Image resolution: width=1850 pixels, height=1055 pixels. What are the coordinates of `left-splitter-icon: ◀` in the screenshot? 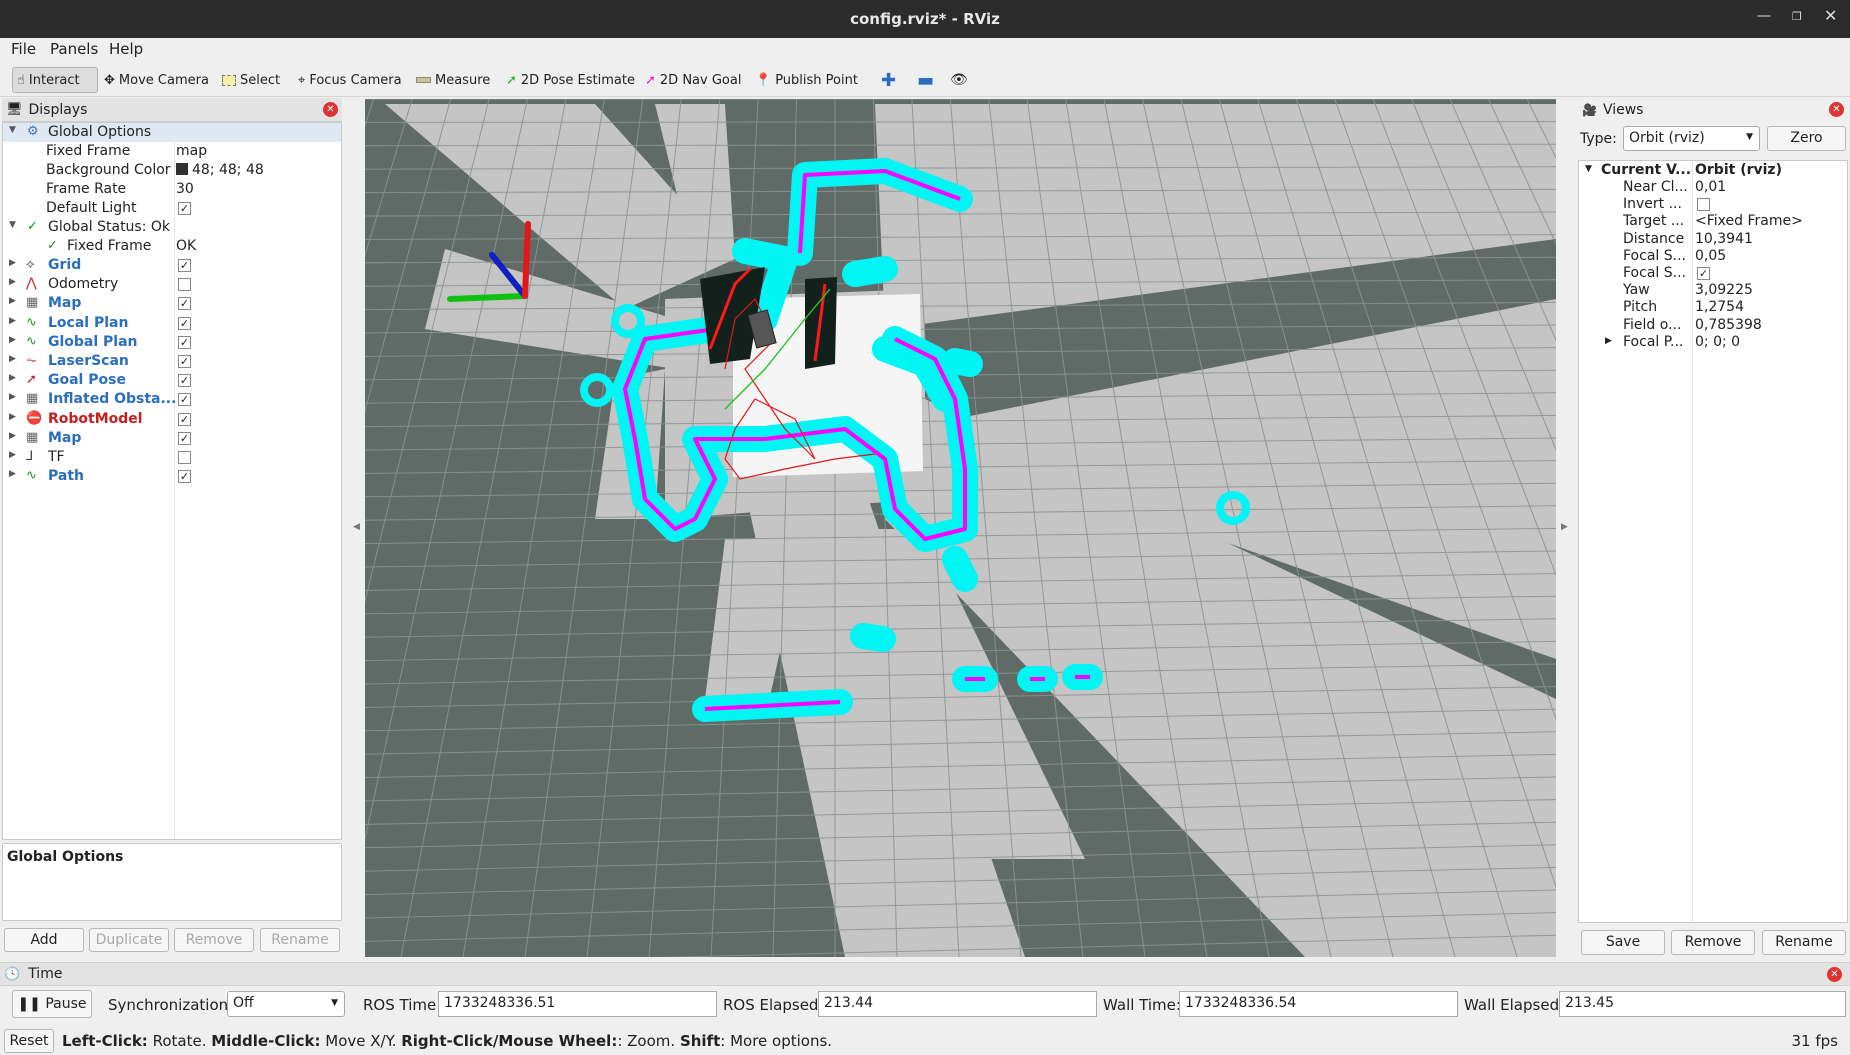 It's located at (356, 527).